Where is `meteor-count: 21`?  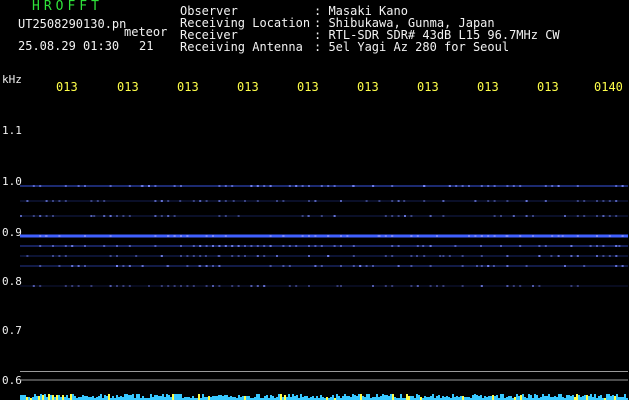 meteor-count: 21 is located at coordinates (146, 46).